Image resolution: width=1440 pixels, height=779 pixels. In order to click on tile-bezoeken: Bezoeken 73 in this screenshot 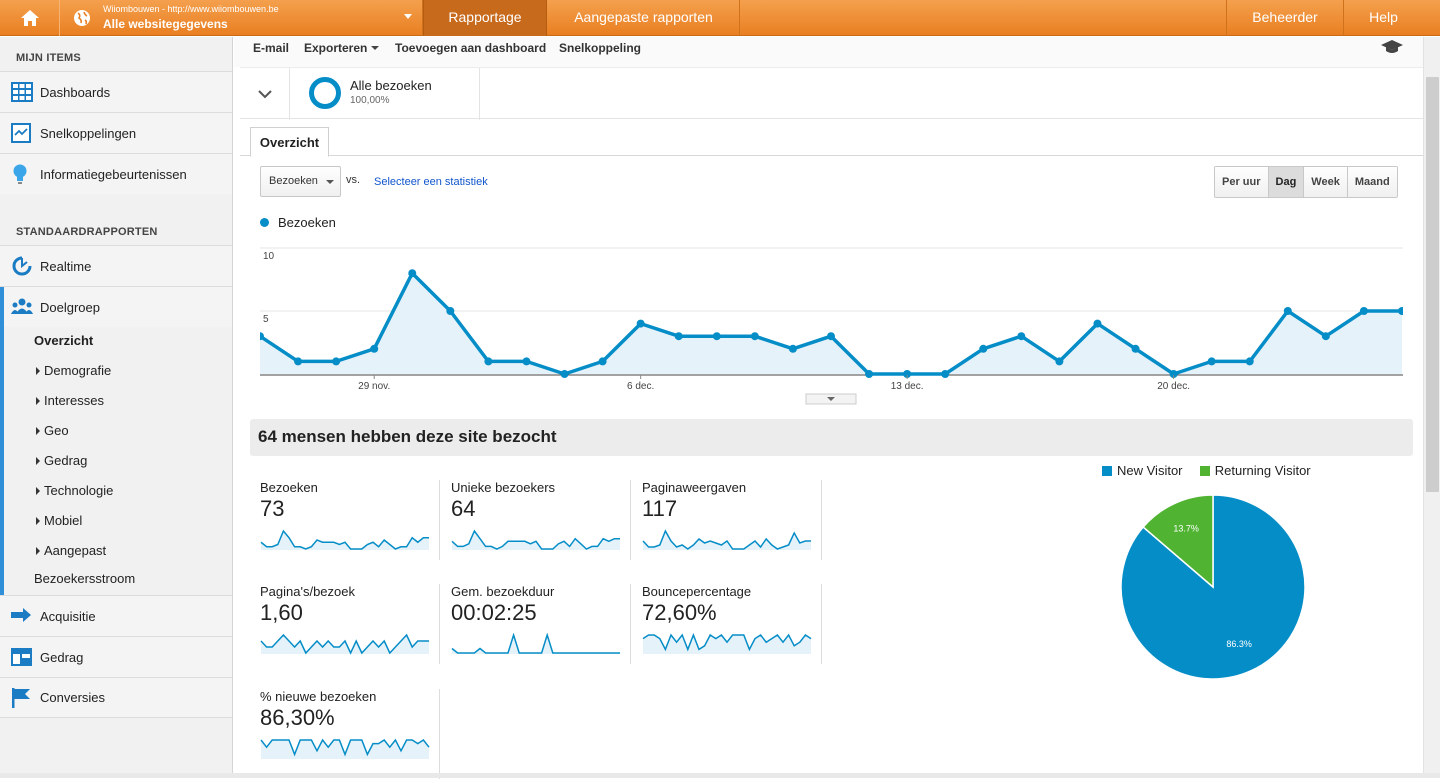, I will do `click(345, 520)`.